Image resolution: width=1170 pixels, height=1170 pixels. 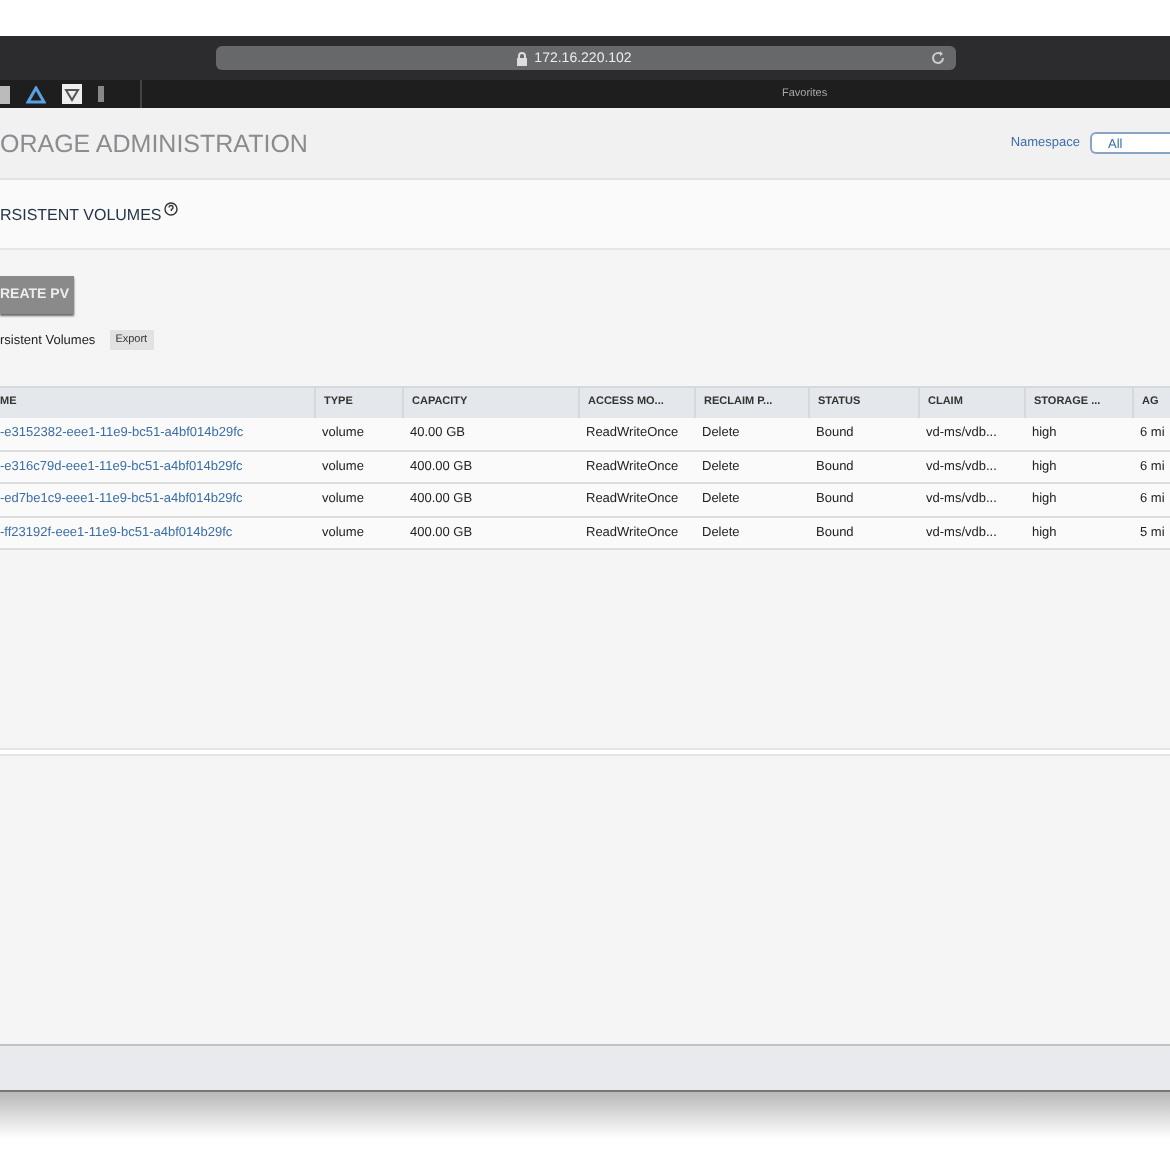 I want to click on section-title: RSISTENT VOLUMES, so click(x=81, y=214).